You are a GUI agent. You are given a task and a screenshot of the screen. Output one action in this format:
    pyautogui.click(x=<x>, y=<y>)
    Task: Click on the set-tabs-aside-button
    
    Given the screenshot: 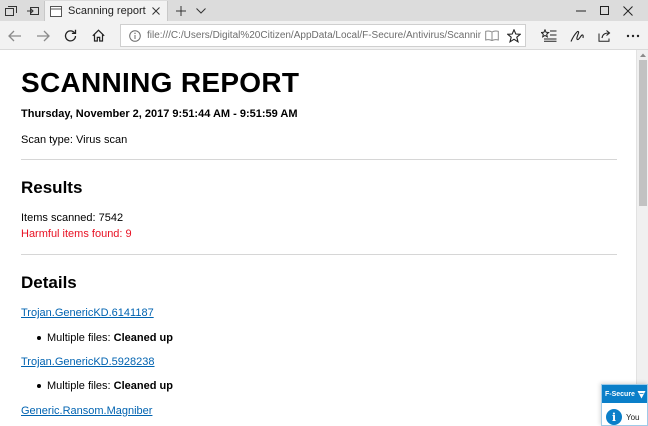 What is the action you would take?
    pyautogui.click(x=11, y=10)
    